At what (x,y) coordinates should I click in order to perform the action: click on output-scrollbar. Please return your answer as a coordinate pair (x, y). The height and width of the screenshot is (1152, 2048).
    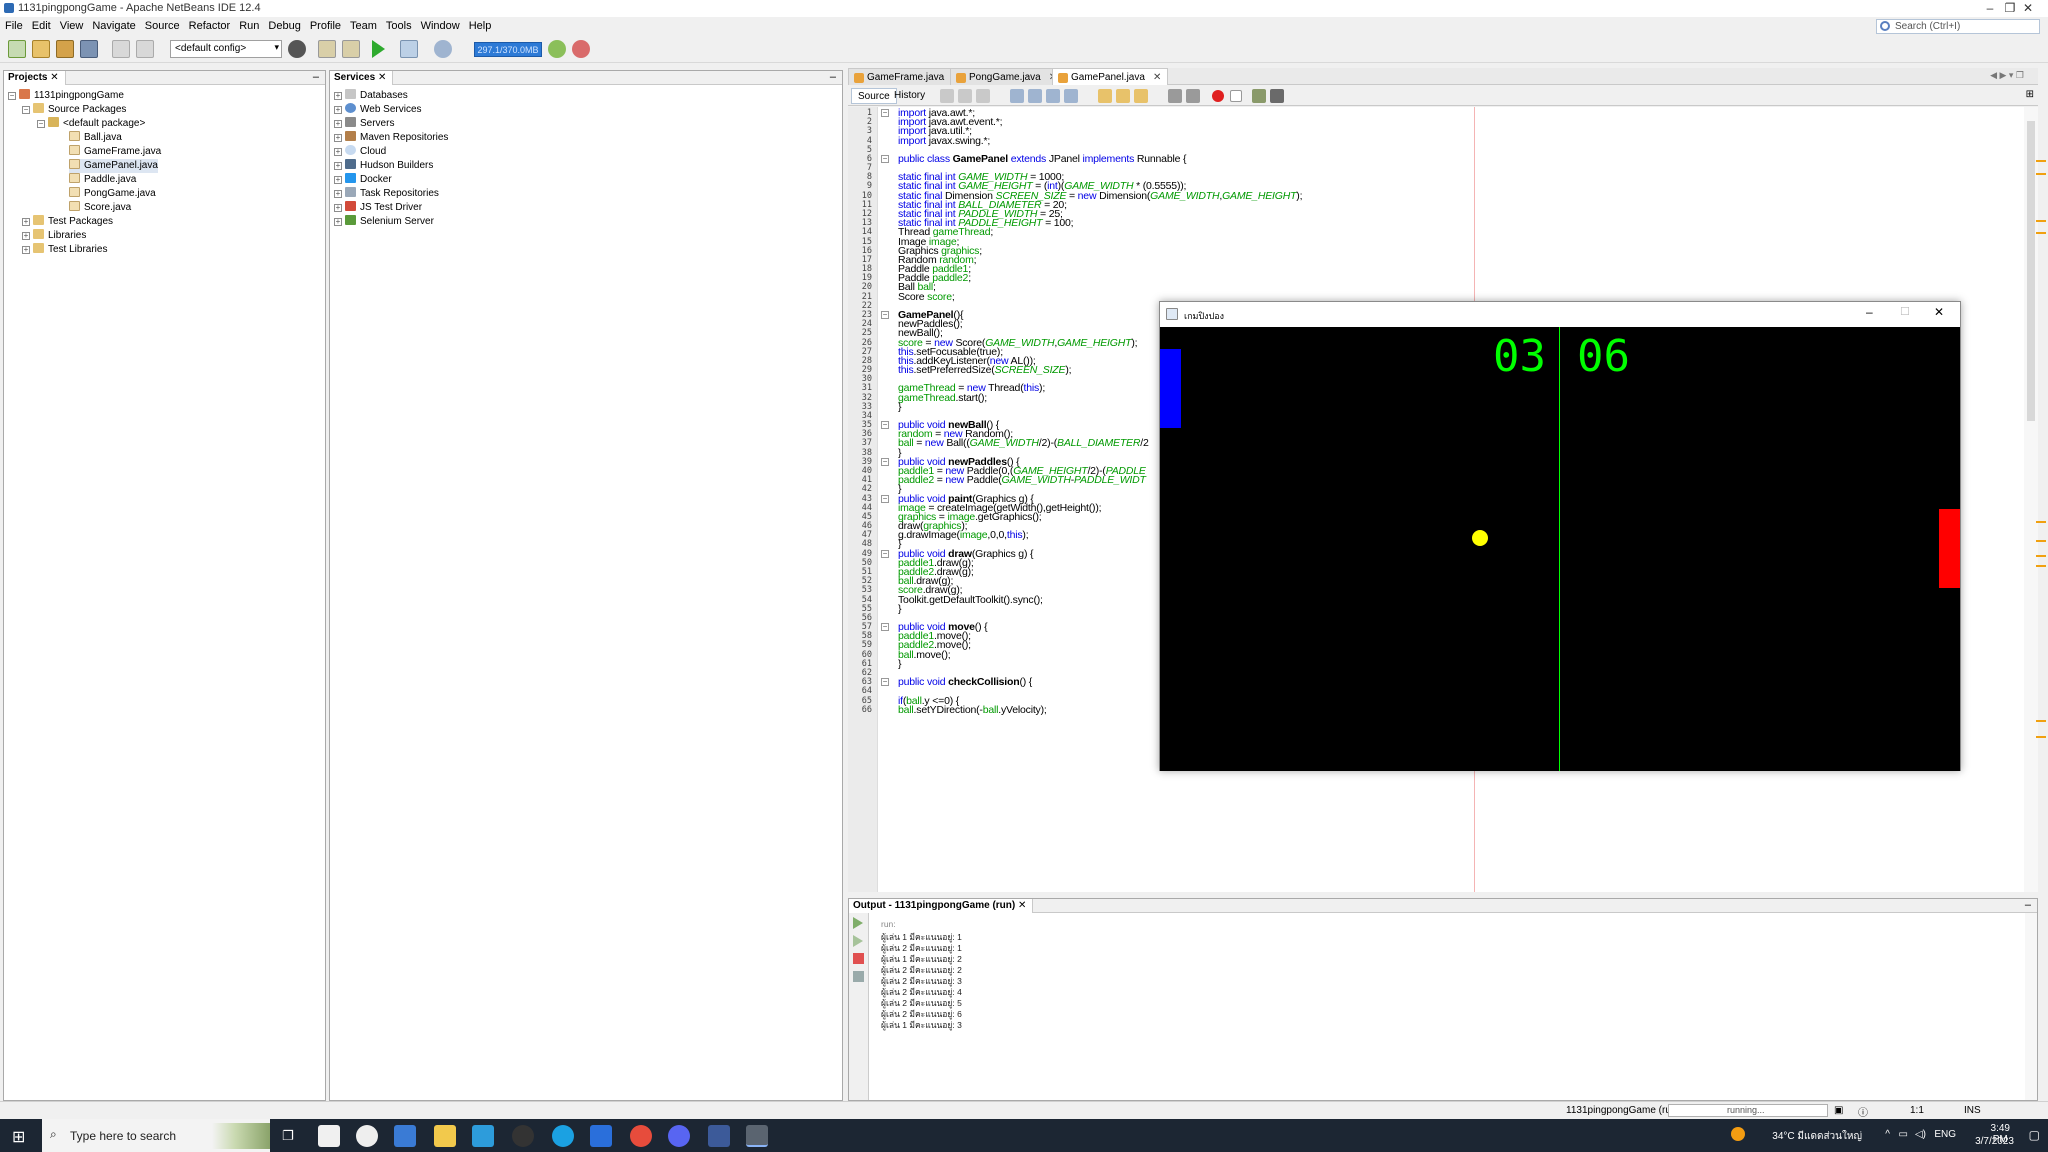
    Looking at the image, I should click on (2031, 1006).